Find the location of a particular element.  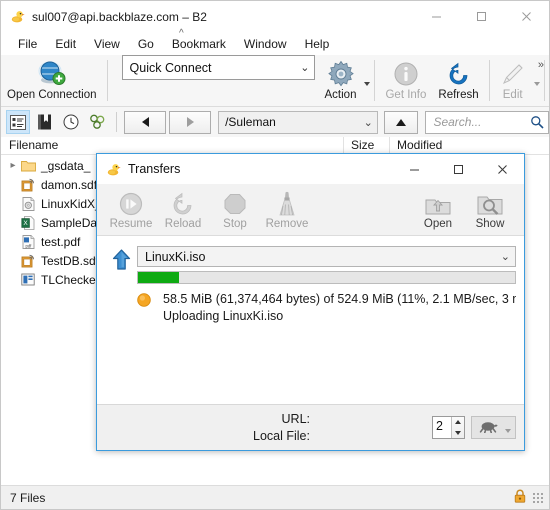

duck-icon is located at coordinates (113, 169).